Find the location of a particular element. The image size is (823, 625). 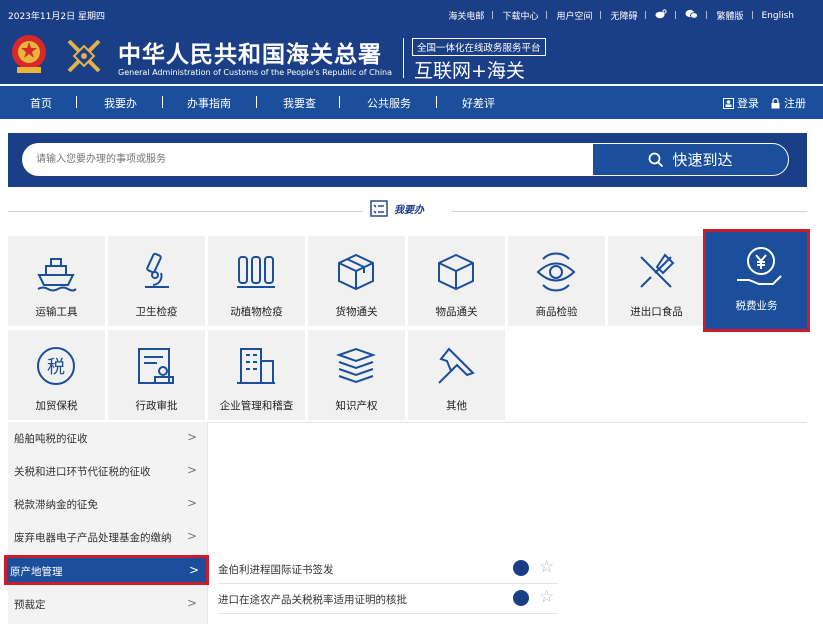

tile-other: 其他 is located at coordinates (456, 375).